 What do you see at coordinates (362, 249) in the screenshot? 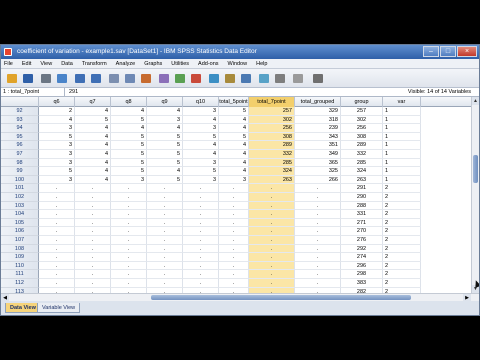
I see `grid-cell: 292` at bounding box center [362, 249].